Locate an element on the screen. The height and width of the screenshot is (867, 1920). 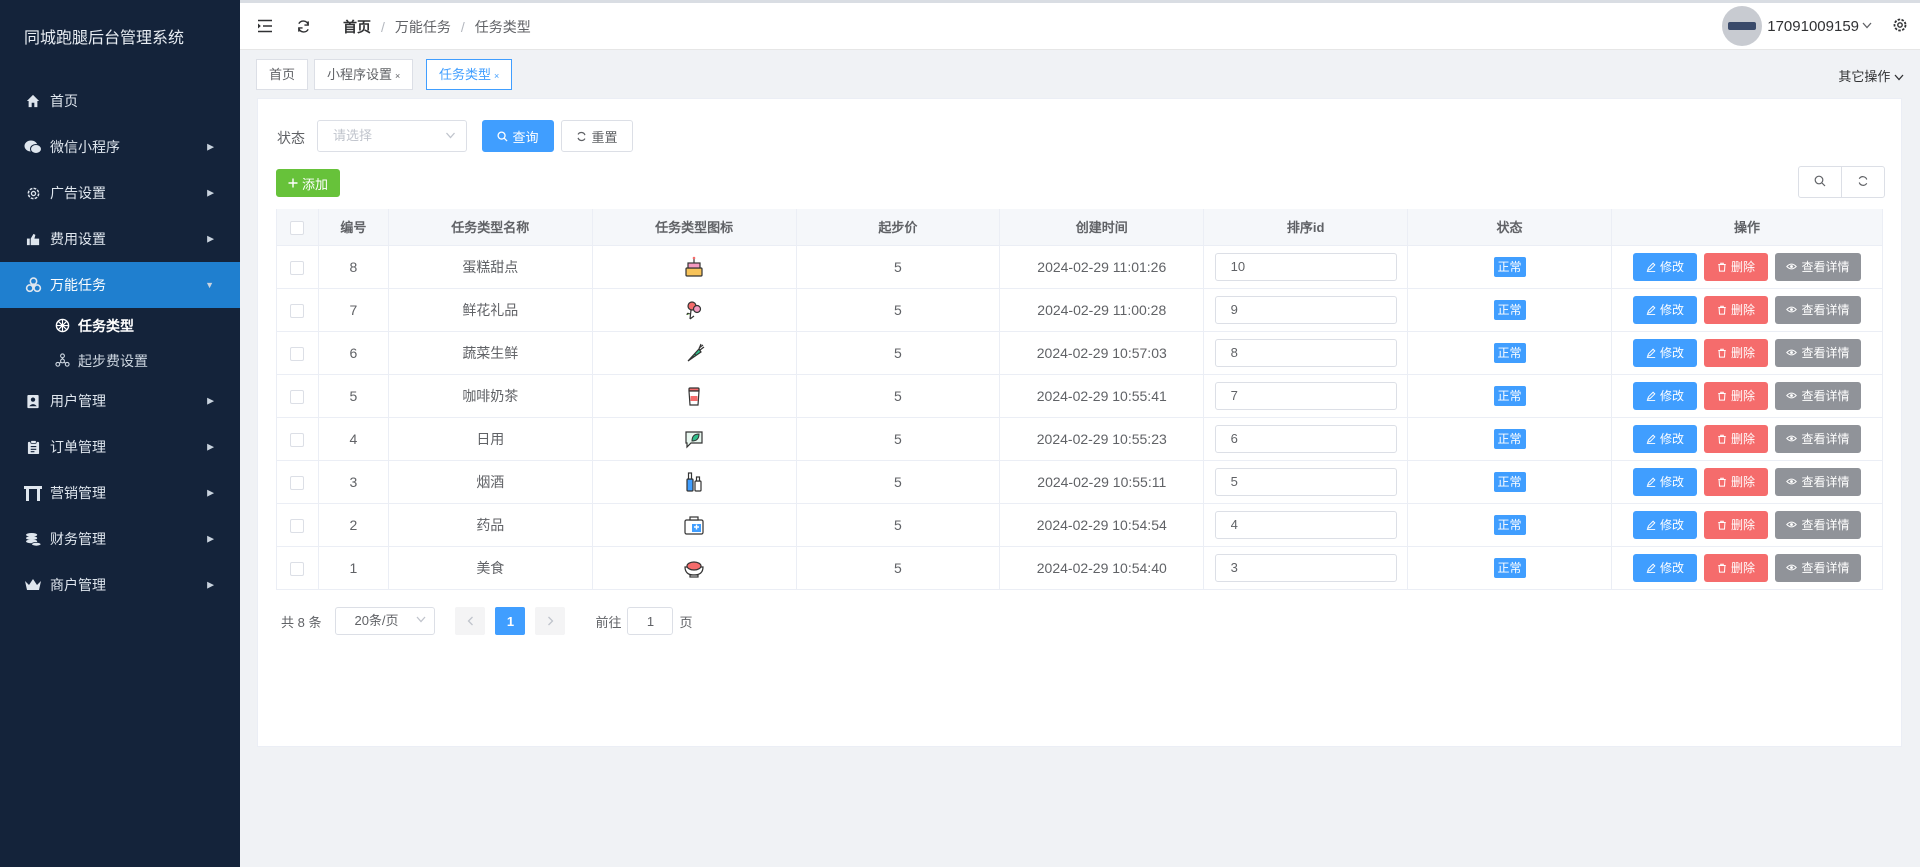
sidebar-item-label: 微信小程序 is located at coordinates (85, 147).